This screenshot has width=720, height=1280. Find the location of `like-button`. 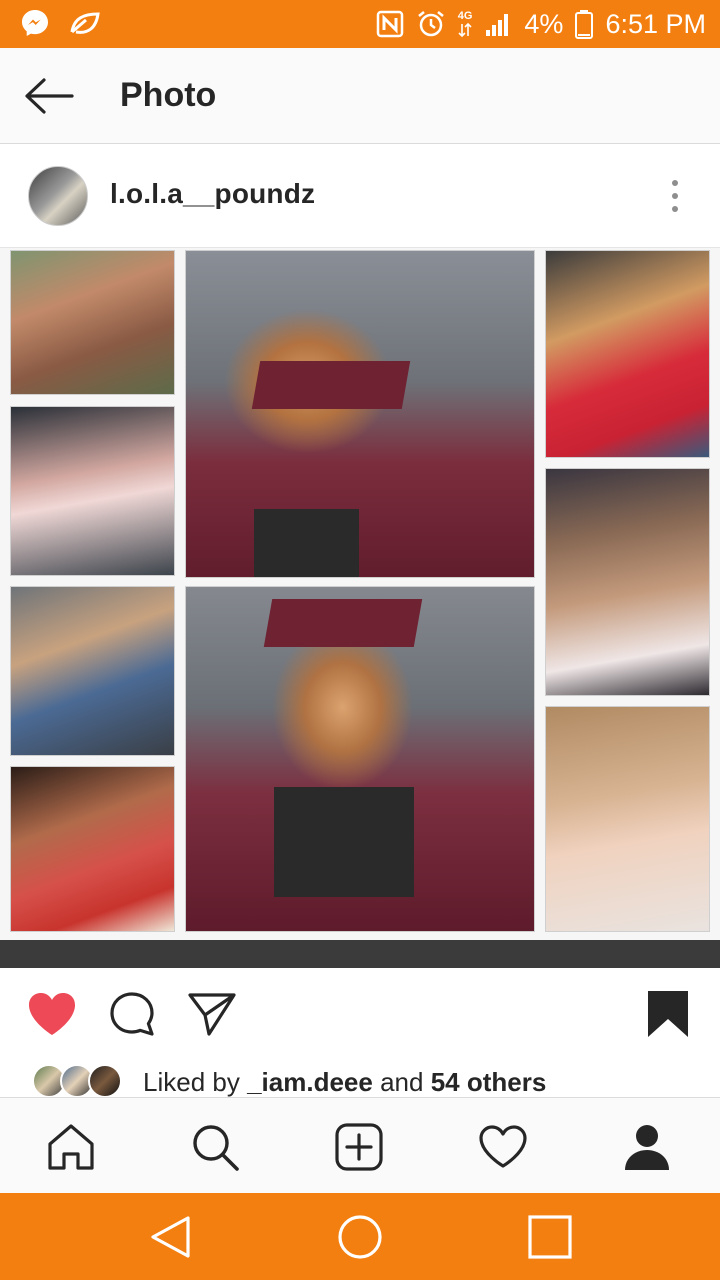

like-button is located at coordinates (52, 1014).